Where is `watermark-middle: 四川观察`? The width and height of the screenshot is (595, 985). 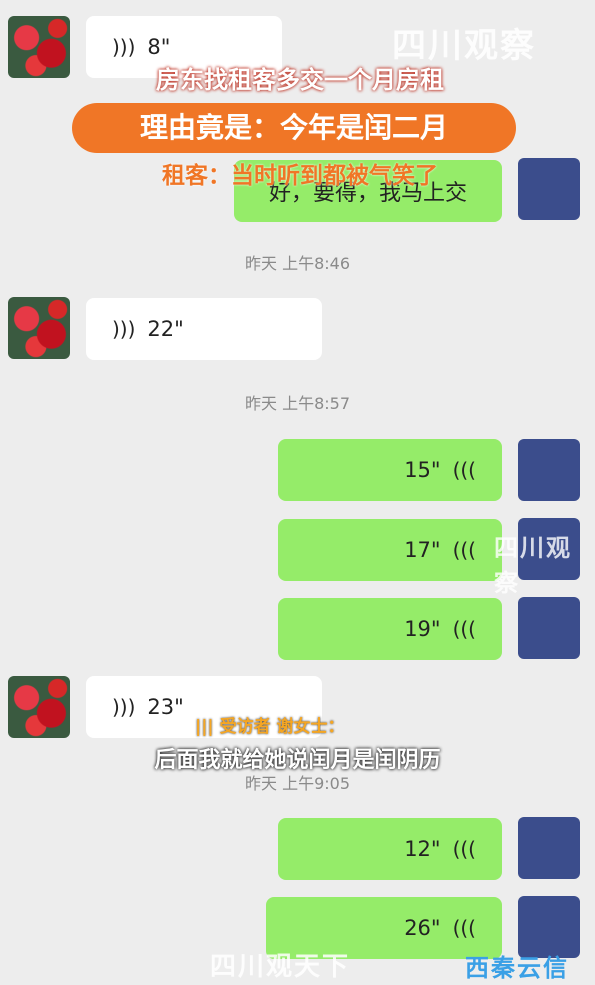
watermark-middle: 四川观察 is located at coordinates (533, 565).